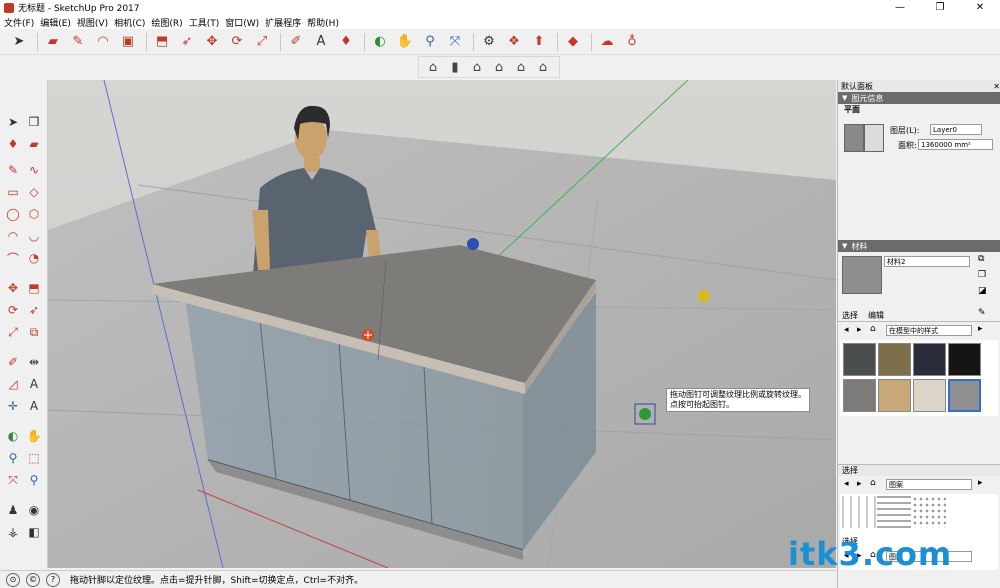 The width and height of the screenshot is (1000, 588). I want to click on zoom-icon: ⚲, so click(13, 458).